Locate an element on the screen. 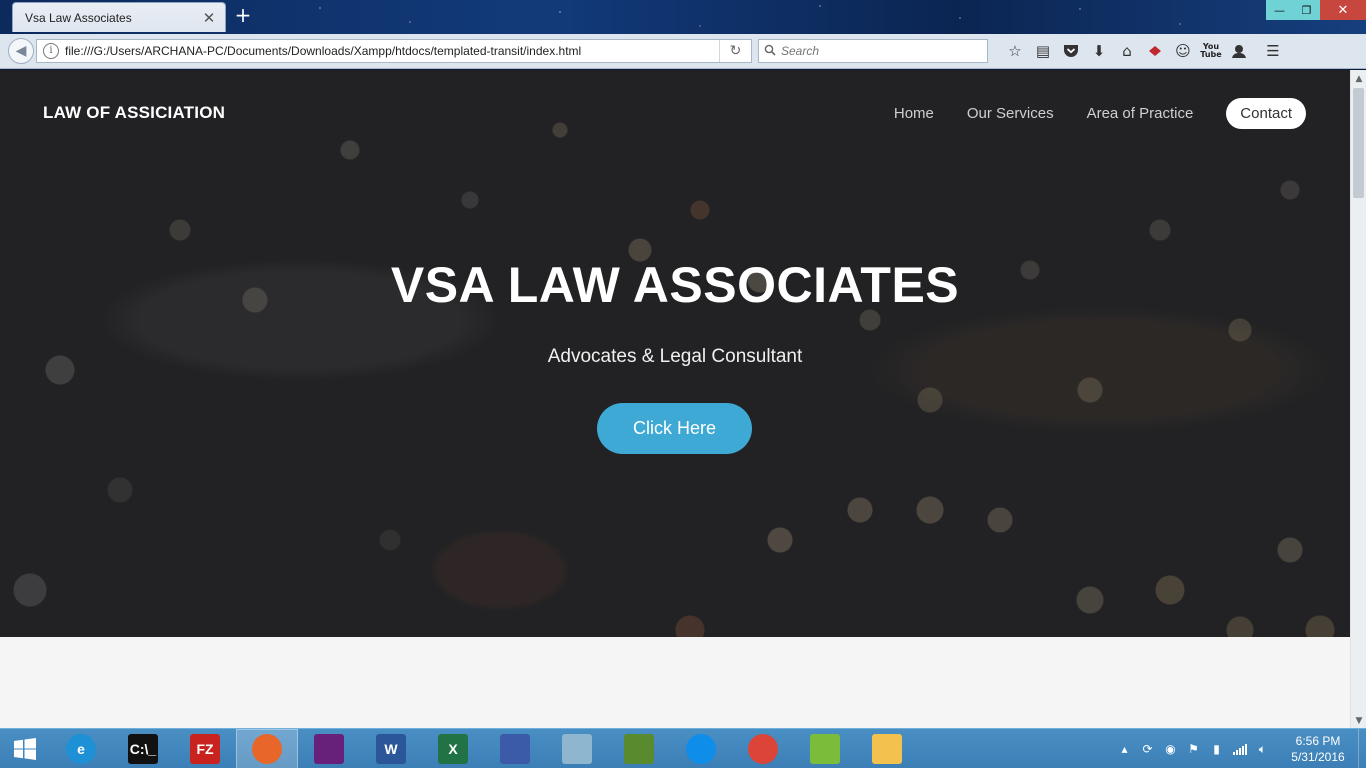 Image resolution: width=1366 pixels, height=768 pixels. clock-time: 6:56 PM is located at coordinates (1318, 741).